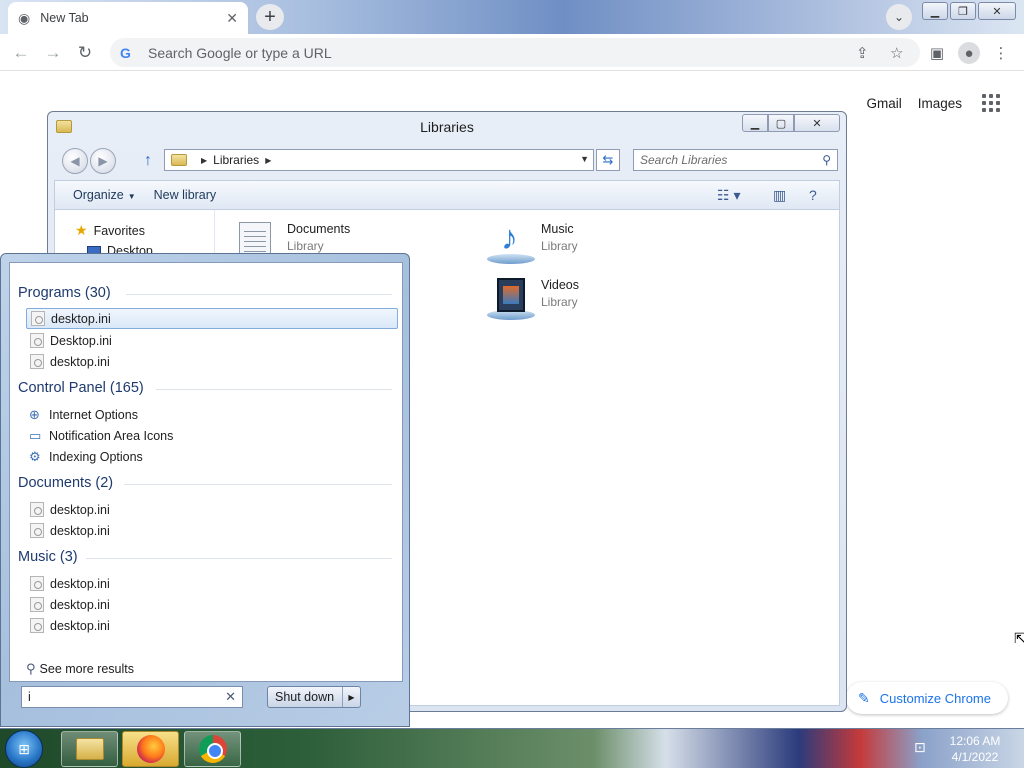 The width and height of the screenshot is (1024, 768). What do you see at coordinates (81, 230) in the screenshot?
I see `star-icon: ★` at bounding box center [81, 230].